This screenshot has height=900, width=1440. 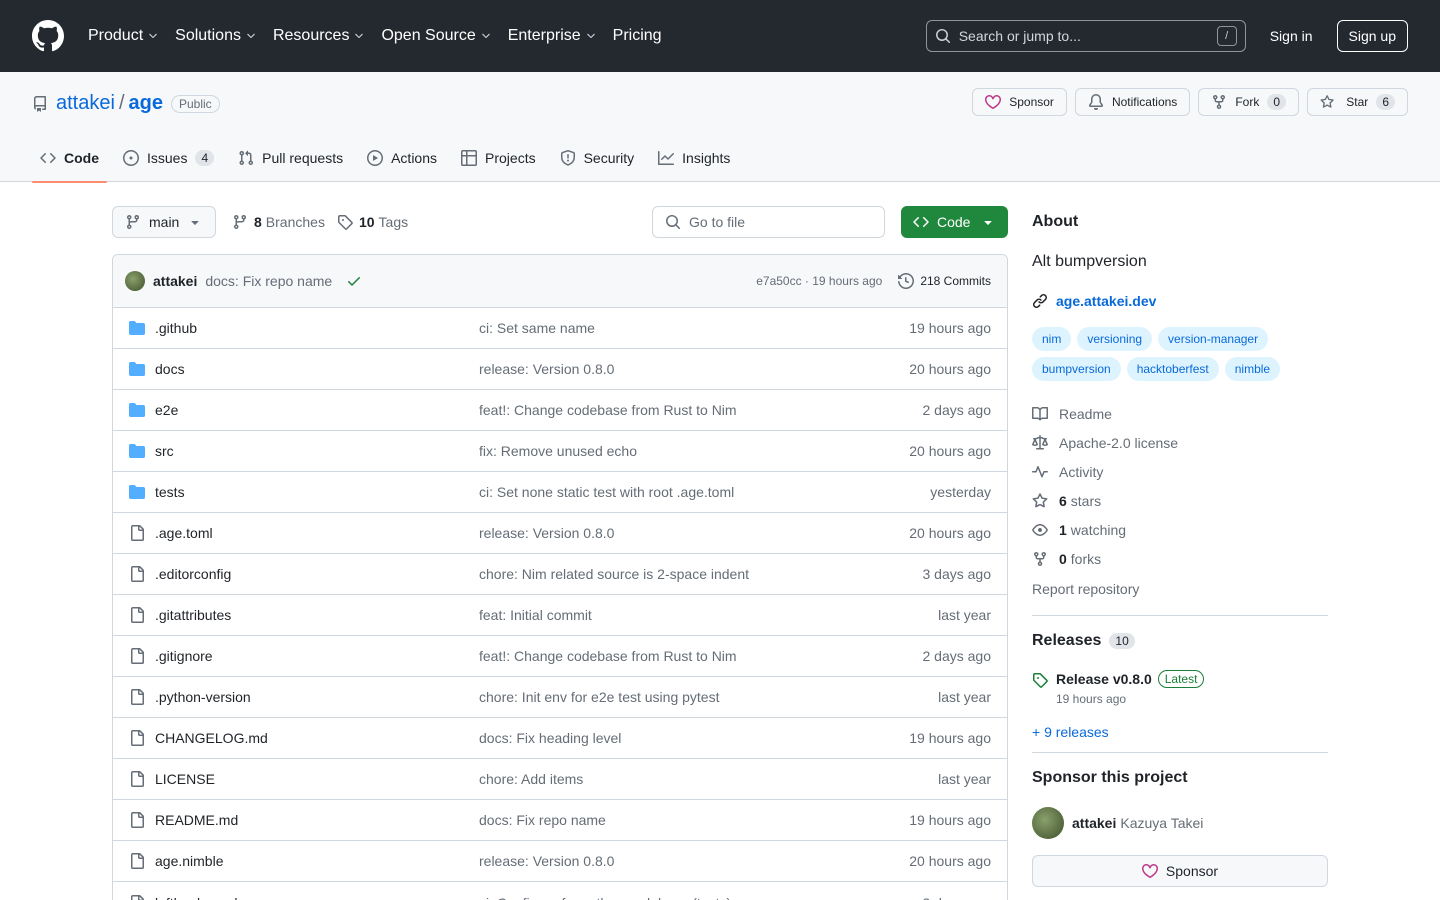 I want to click on tags-link: 10 Tags, so click(x=372, y=222).